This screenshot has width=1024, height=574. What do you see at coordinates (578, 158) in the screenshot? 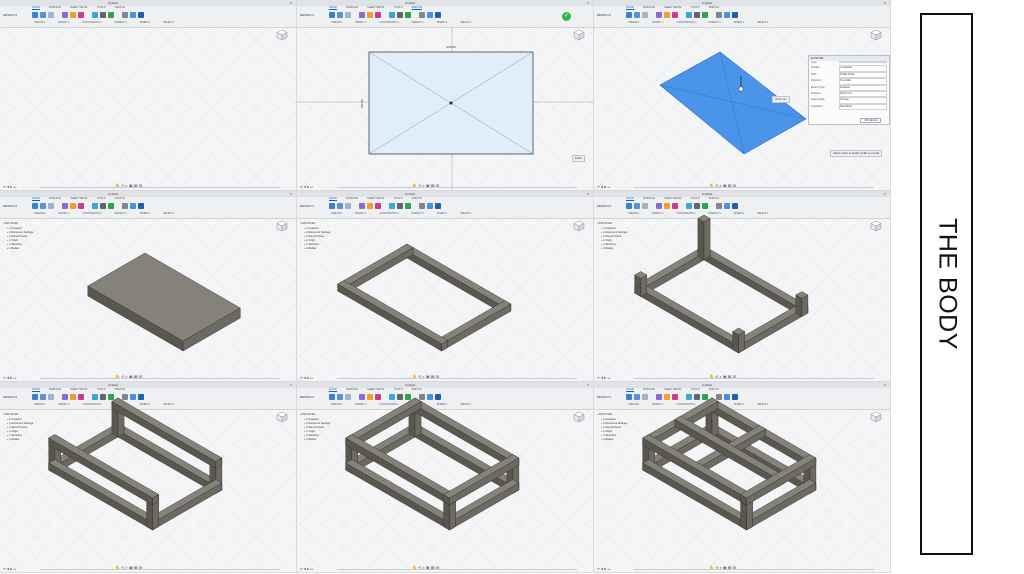
I see `finish-hint: Finish` at bounding box center [578, 158].